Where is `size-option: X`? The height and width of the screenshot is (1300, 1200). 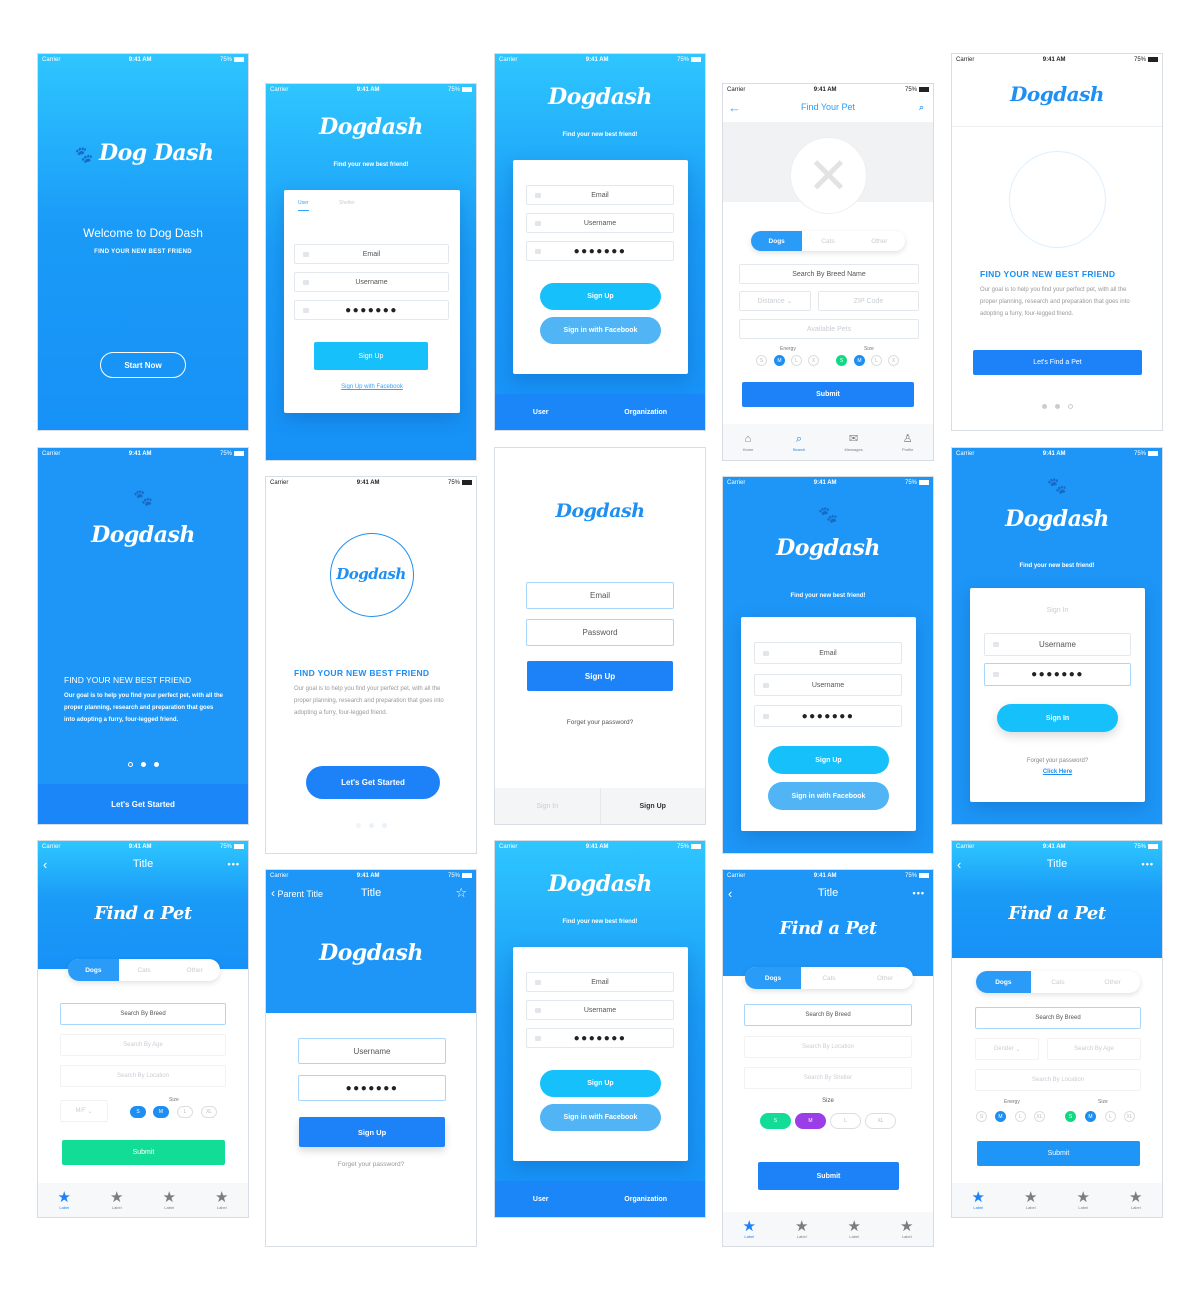 size-option: X is located at coordinates (893, 360).